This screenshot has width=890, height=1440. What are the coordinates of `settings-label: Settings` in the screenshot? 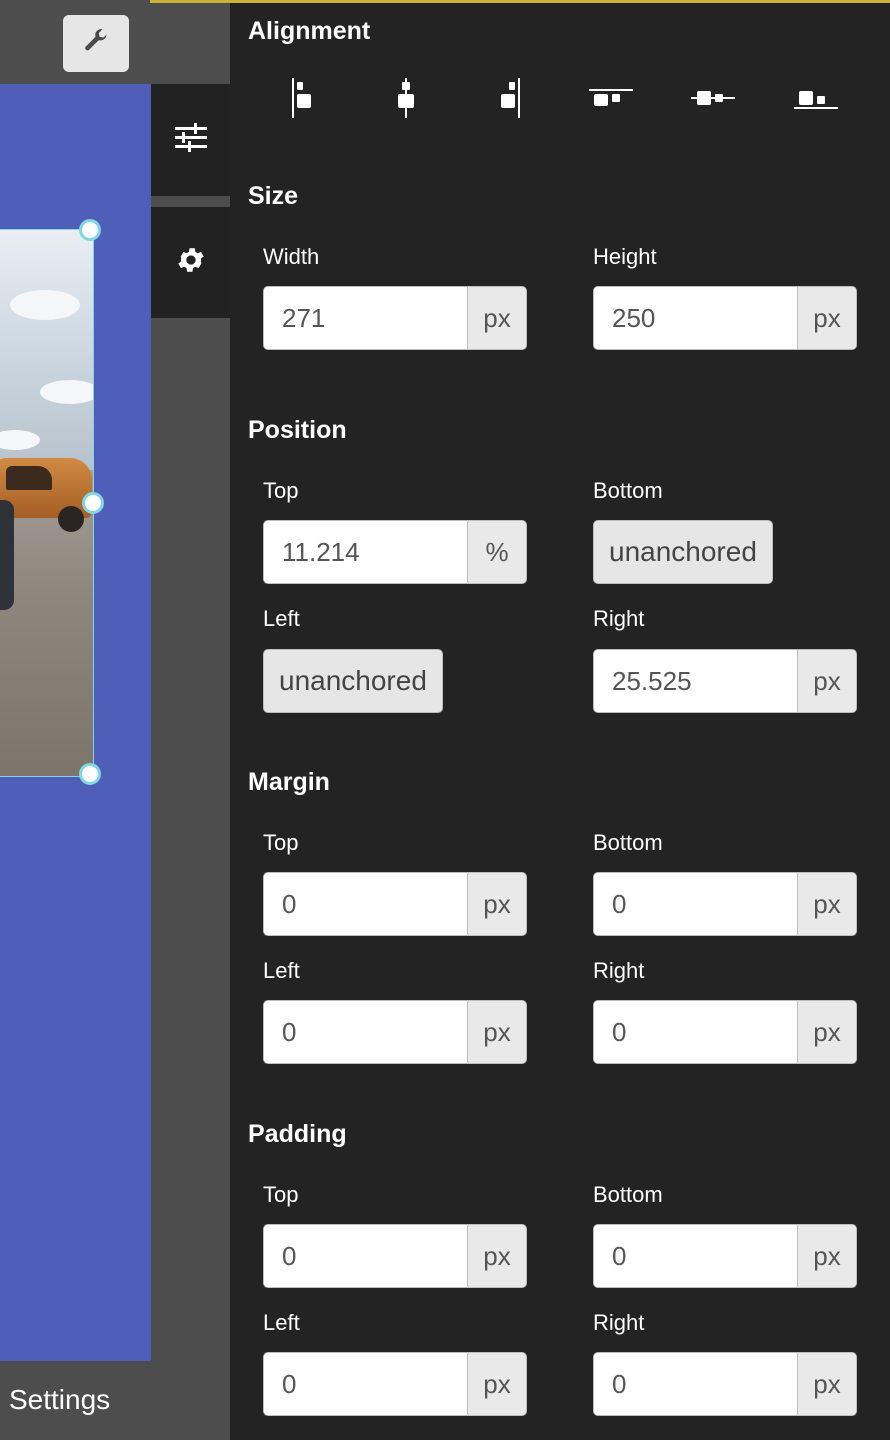 It's located at (59, 1400).